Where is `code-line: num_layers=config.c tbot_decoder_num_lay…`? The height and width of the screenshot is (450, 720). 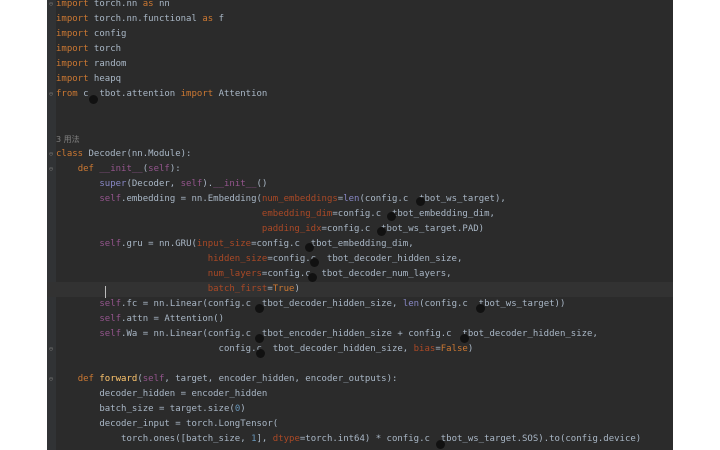 code-line: num_layers=config.c tbot_decoder_num_lay… is located at coordinates (360, 274).